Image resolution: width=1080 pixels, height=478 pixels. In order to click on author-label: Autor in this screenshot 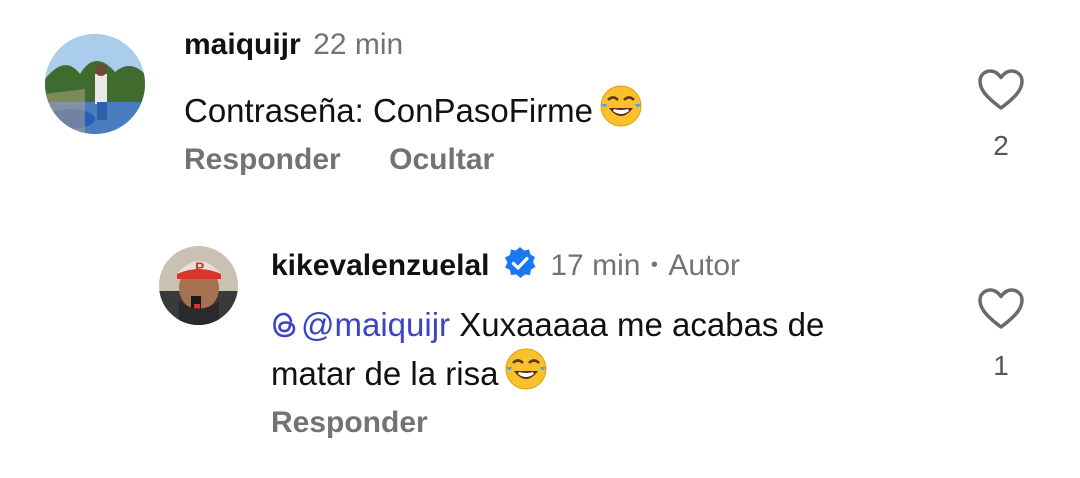, I will do `click(704, 265)`.